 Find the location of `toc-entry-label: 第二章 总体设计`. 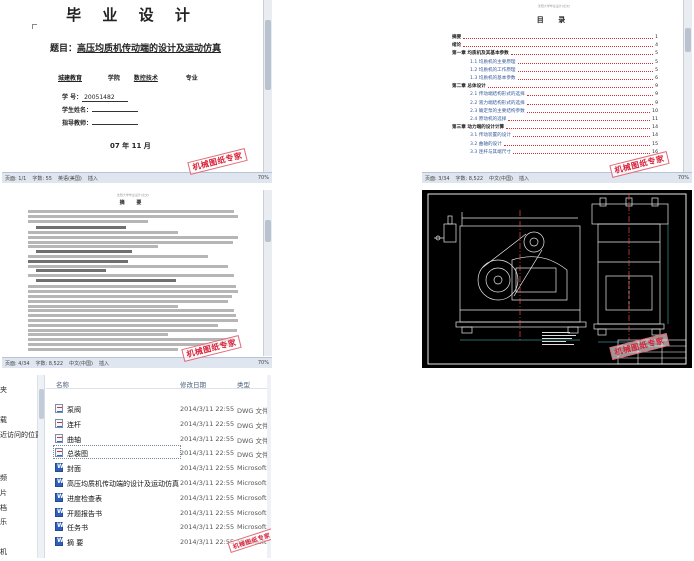

toc-entry-label: 第二章 总体设计 is located at coordinates (469, 87).